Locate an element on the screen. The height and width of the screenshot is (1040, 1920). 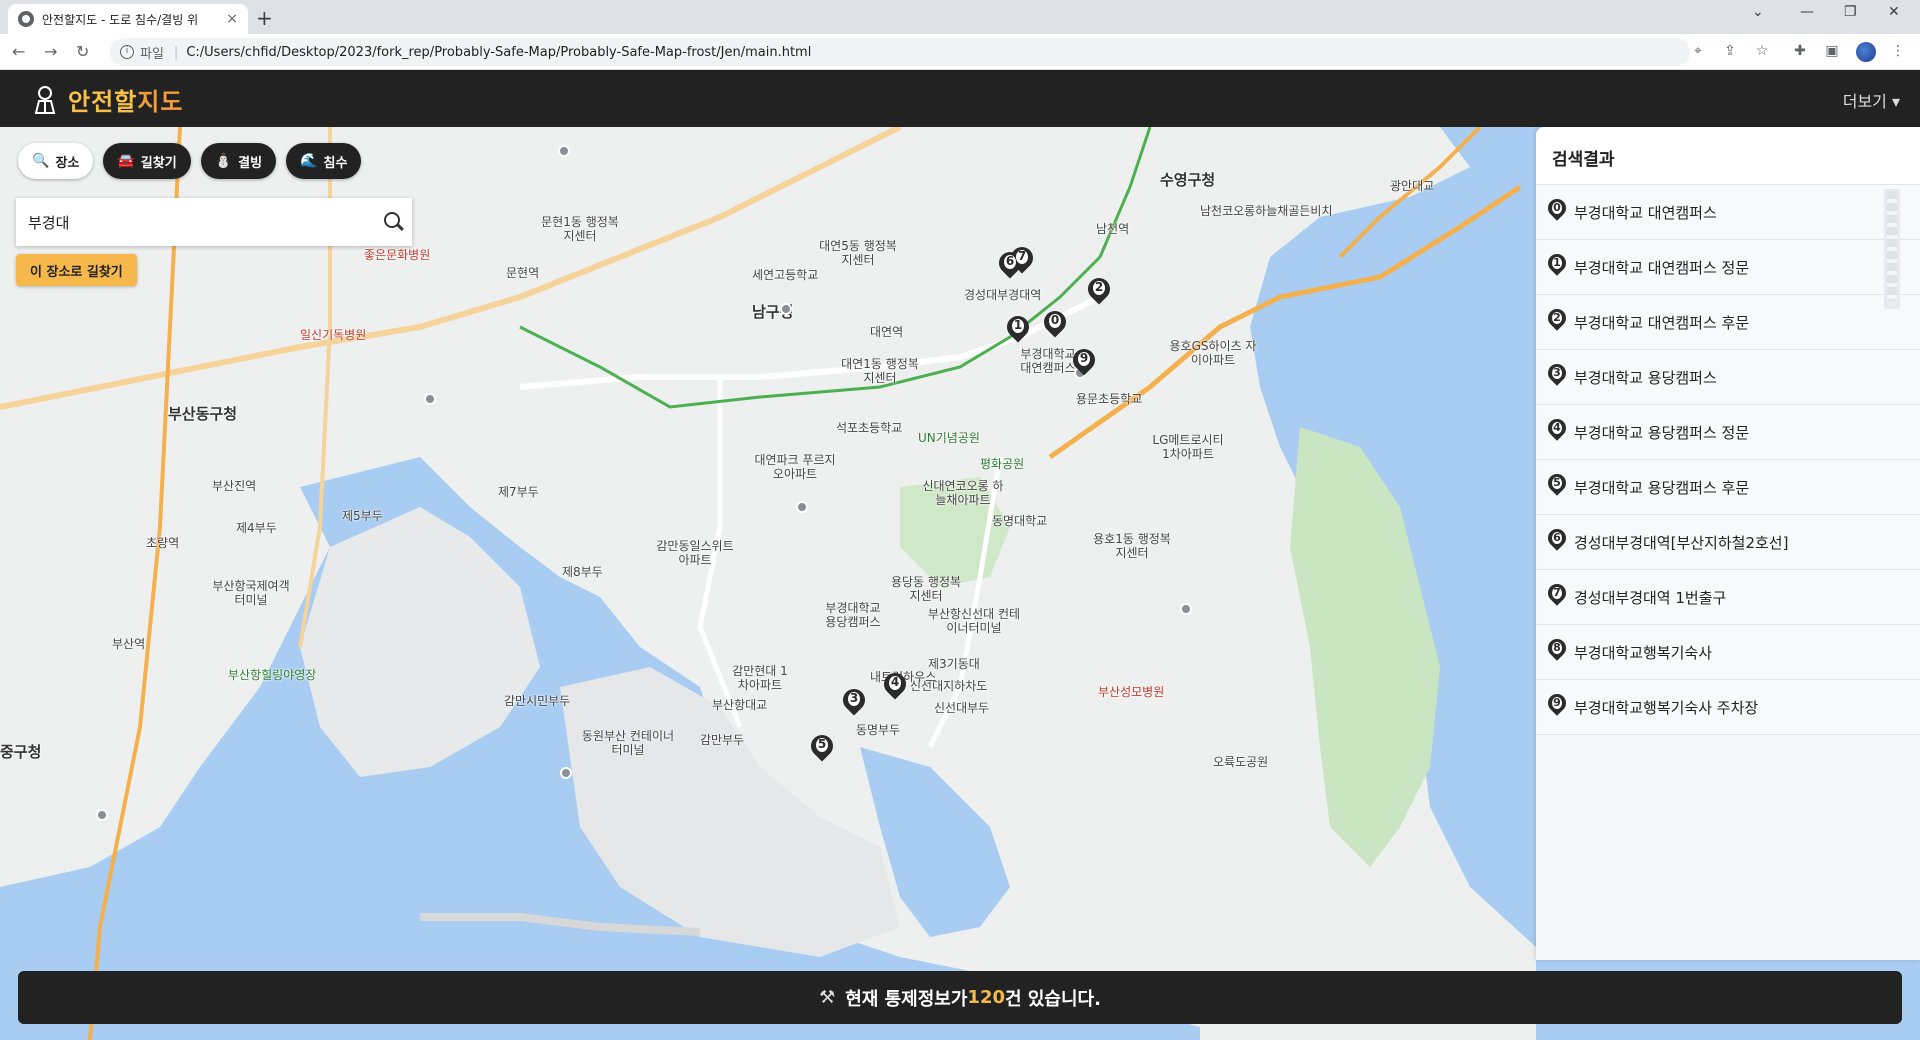
map-label: 대연1동 행정복지센터 is located at coordinates (880, 371).